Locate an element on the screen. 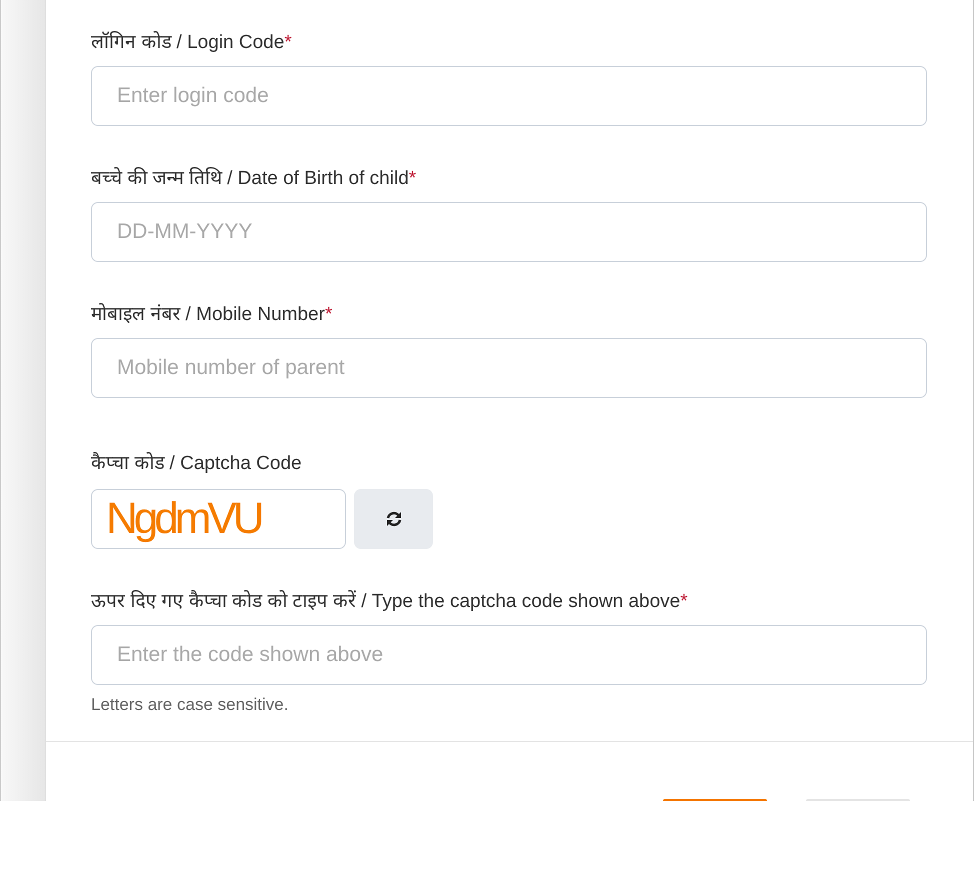 The height and width of the screenshot is (891, 978). refresh-icon is located at coordinates (393, 519).